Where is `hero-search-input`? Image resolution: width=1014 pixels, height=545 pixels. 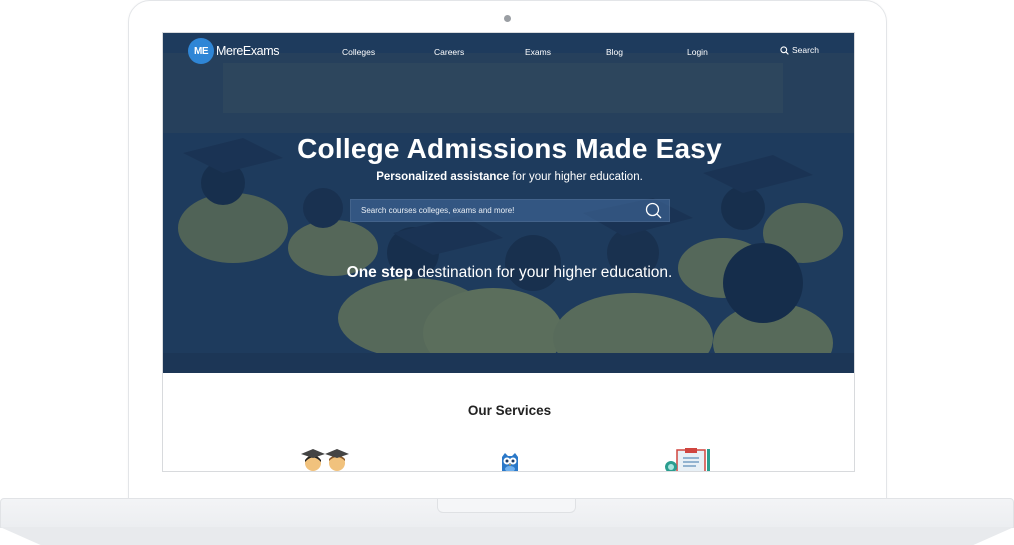
hero-search-input is located at coordinates (496, 210).